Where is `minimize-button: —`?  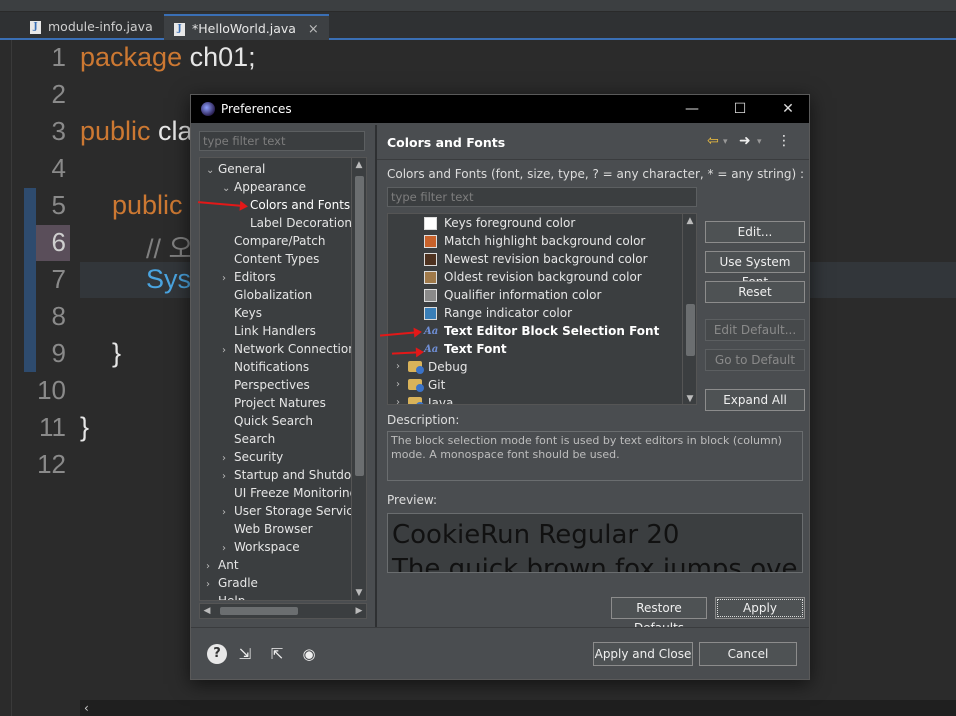 minimize-button: — is located at coordinates (692, 109).